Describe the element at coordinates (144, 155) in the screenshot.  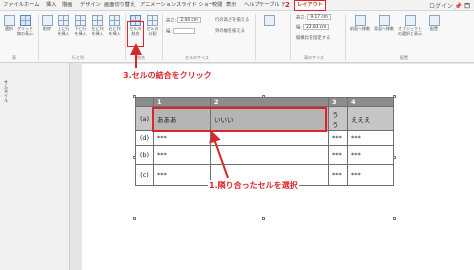
I see `row-label-cell: (b)` at that location.